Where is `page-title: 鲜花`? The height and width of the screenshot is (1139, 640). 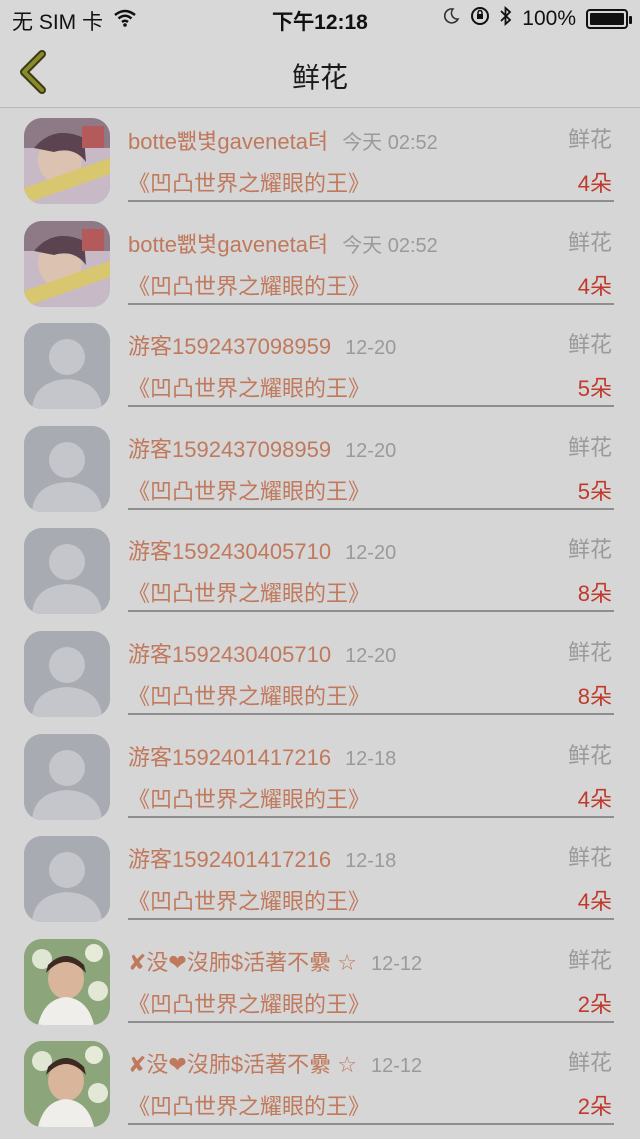
page-title: 鲜花 is located at coordinates (319, 77).